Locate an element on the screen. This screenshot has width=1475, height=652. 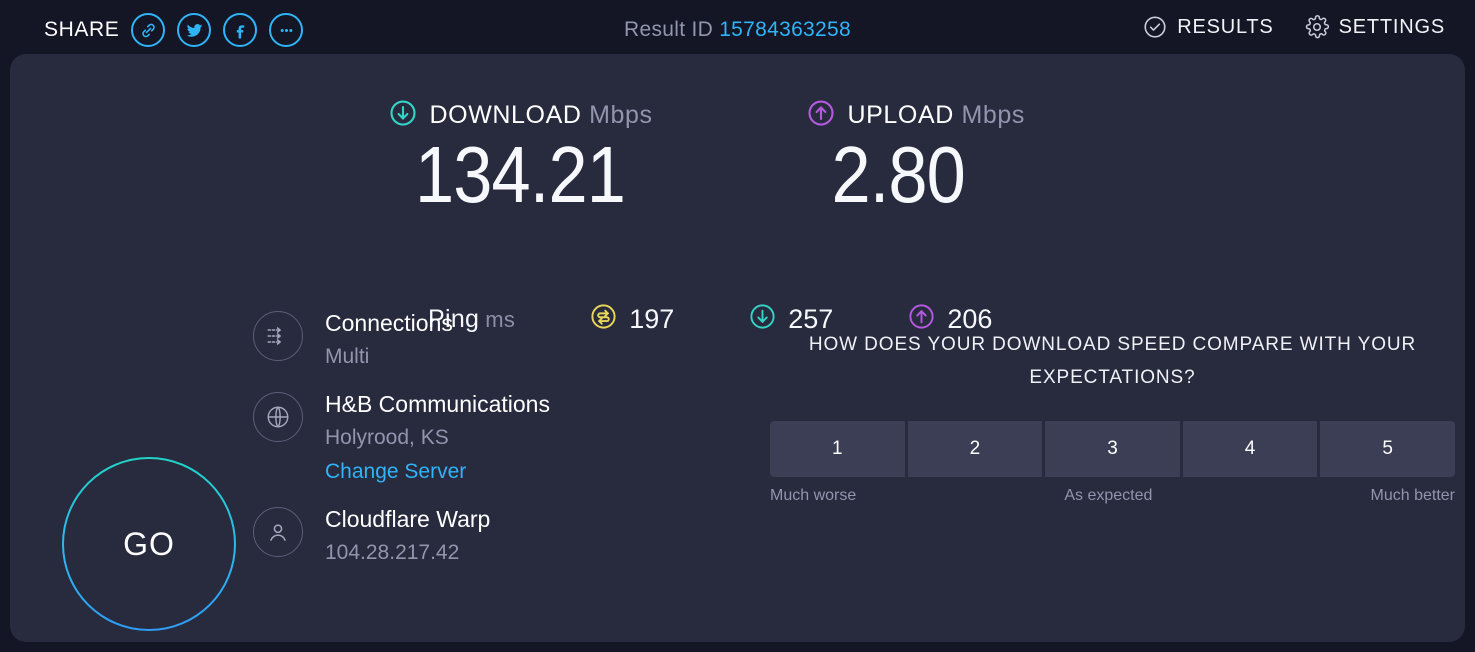
client-text: Cloudflare Warp 104.28.217.42 is located at coordinates (407, 536).